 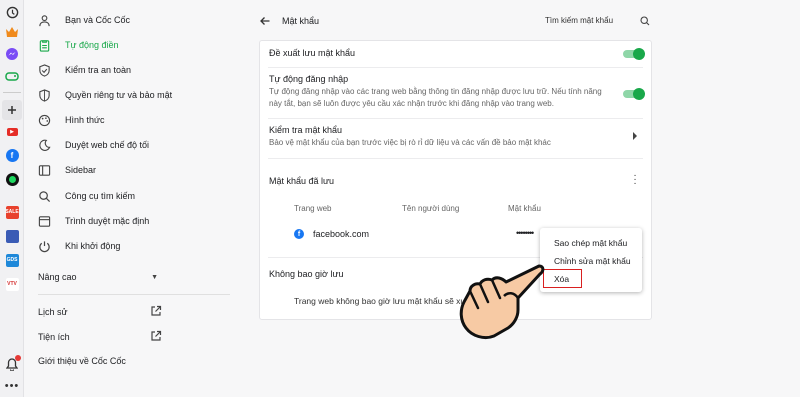 What do you see at coordinates (44, 70) in the screenshot?
I see `shield-icon` at bounding box center [44, 70].